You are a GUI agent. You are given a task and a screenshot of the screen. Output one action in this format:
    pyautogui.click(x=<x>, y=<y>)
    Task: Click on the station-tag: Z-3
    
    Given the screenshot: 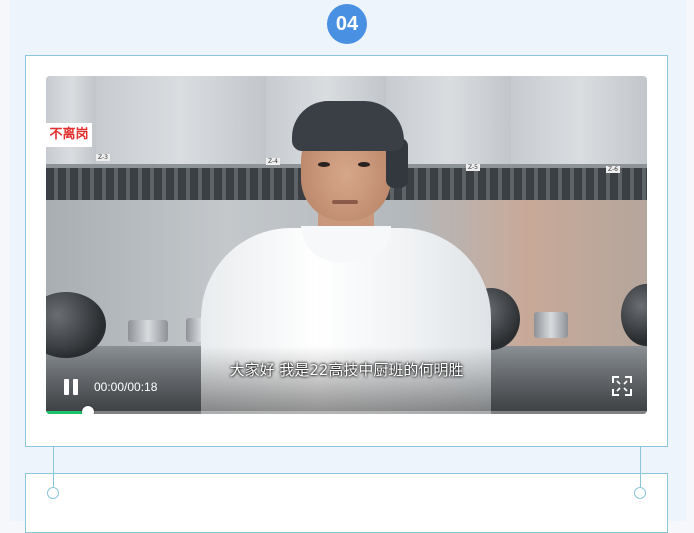 What is the action you would take?
    pyautogui.click(x=103, y=157)
    